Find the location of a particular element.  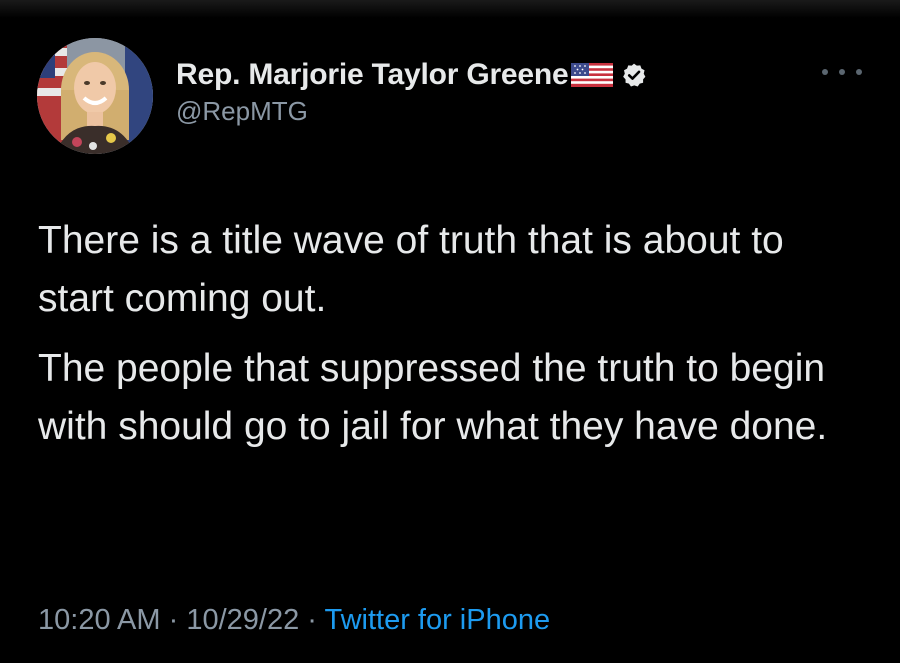

tweet-header: Rep. Marjorie Taylor Greene @RepMTG is located at coordinates (411, 91).